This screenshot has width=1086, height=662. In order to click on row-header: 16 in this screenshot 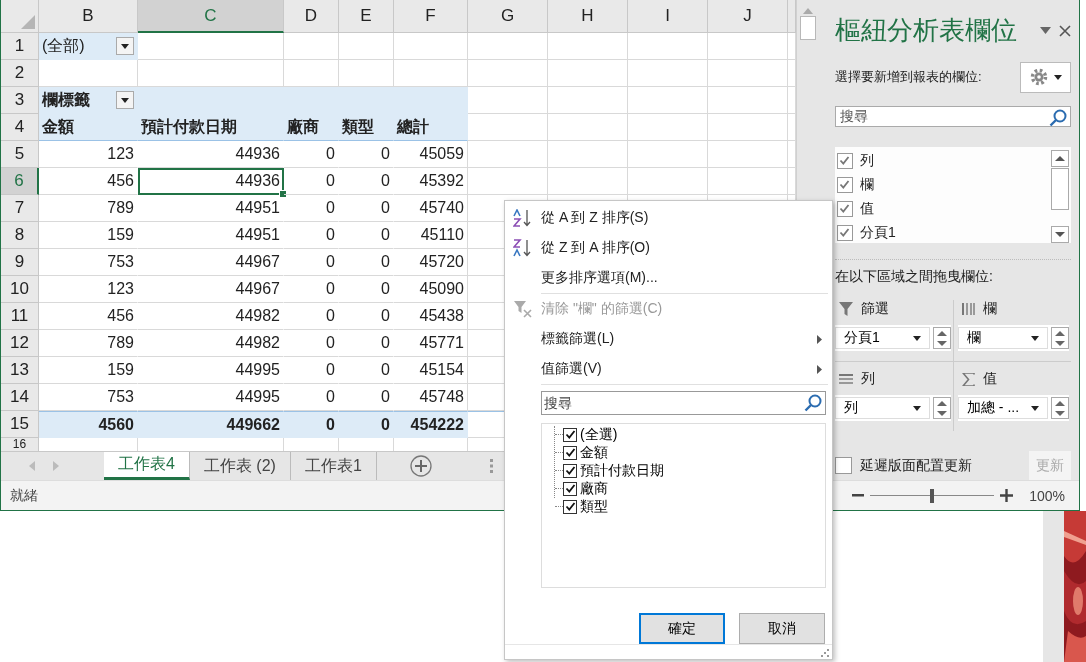, I will do `click(20, 445)`.